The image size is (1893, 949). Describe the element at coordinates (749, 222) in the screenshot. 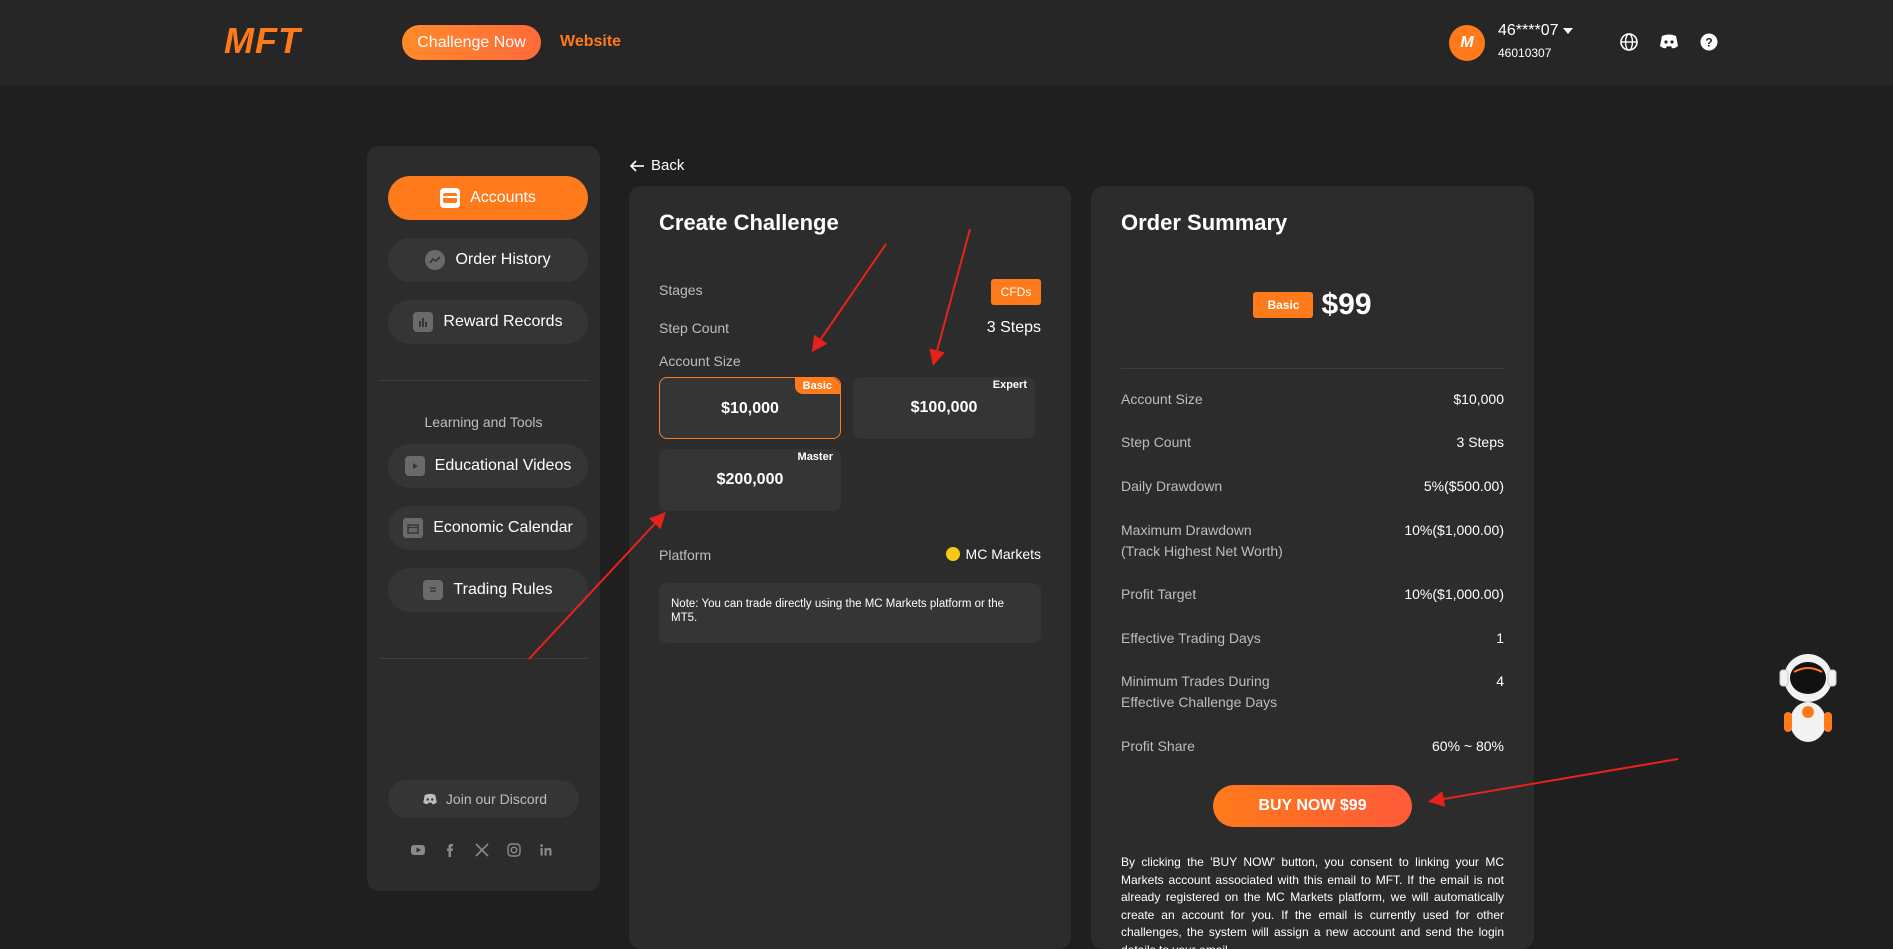

I see `create-challenge-title: Create Challenge` at that location.